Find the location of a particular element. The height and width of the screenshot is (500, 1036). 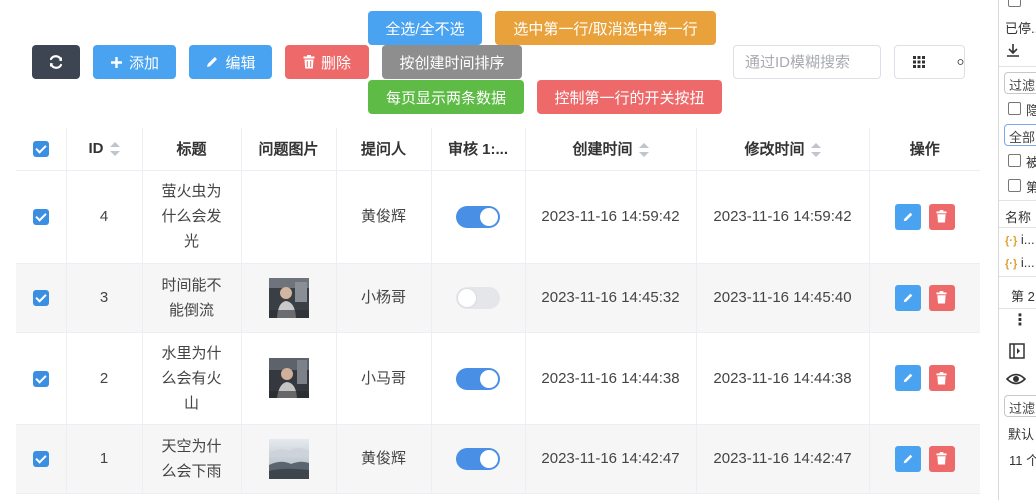

filter-input: 过滤 is located at coordinates (1020, 83).